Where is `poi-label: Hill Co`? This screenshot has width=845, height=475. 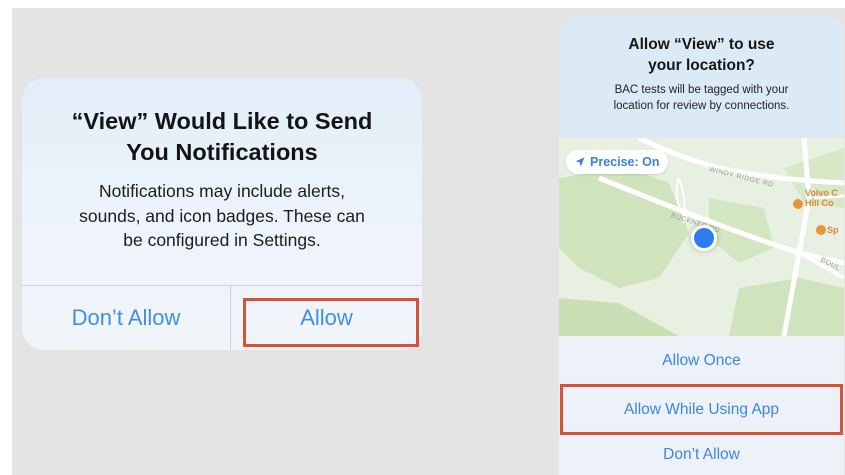 poi-label: Hill Co is located at coordinates (819, 203).